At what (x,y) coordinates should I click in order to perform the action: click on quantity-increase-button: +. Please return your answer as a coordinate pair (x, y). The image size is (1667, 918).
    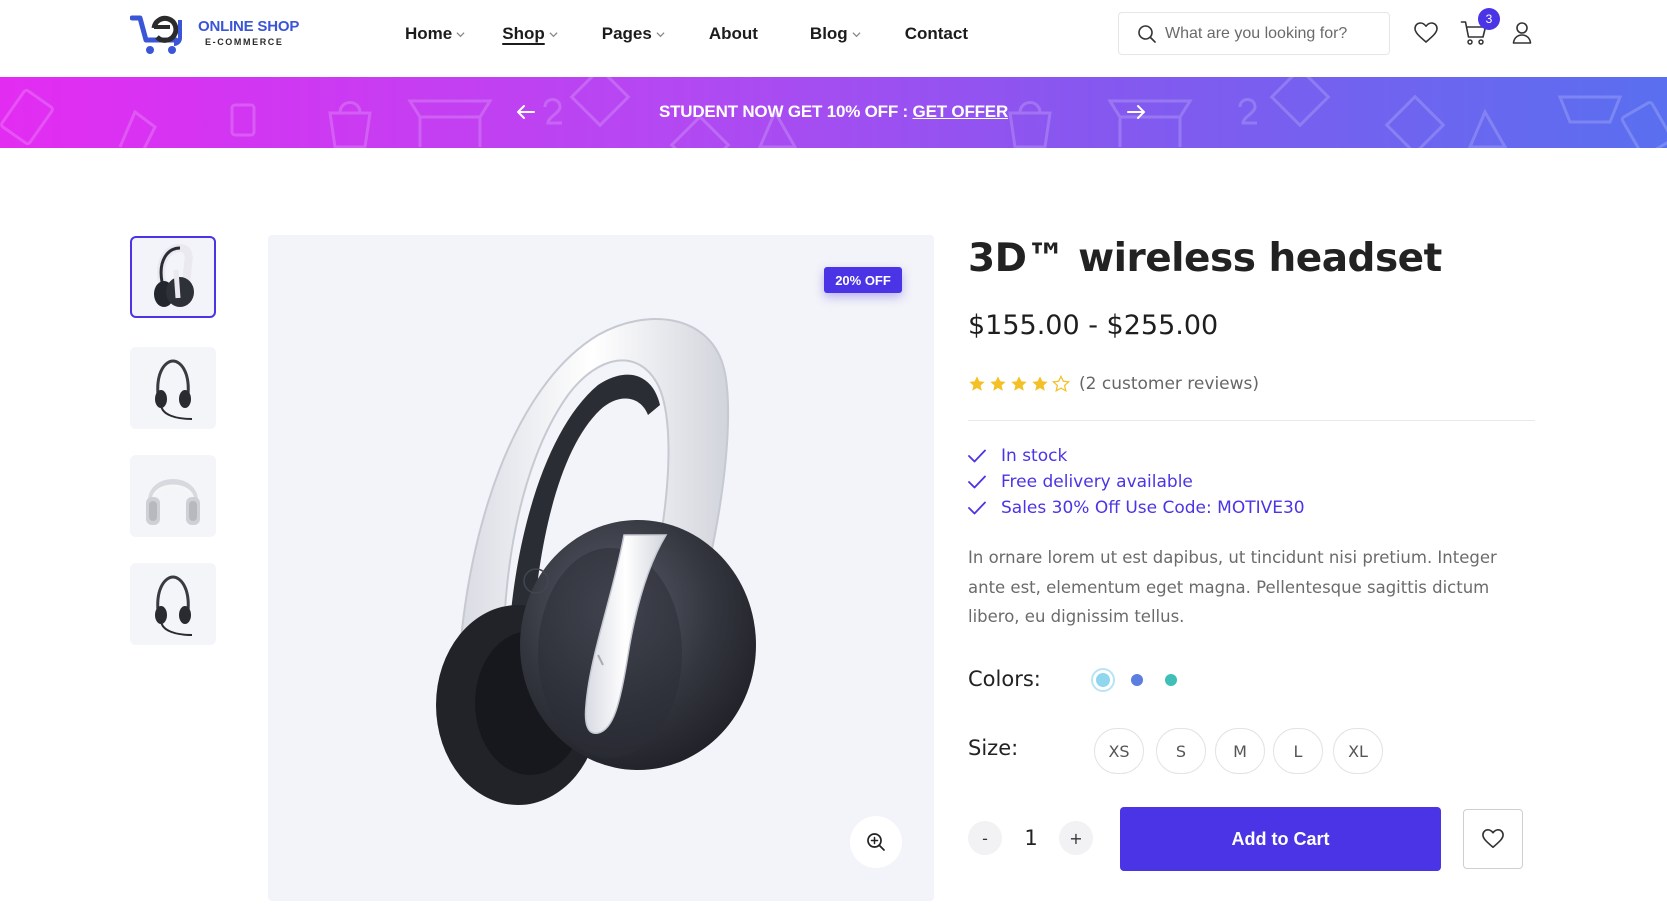
    Looking at the image, I should click on (1076, 838).